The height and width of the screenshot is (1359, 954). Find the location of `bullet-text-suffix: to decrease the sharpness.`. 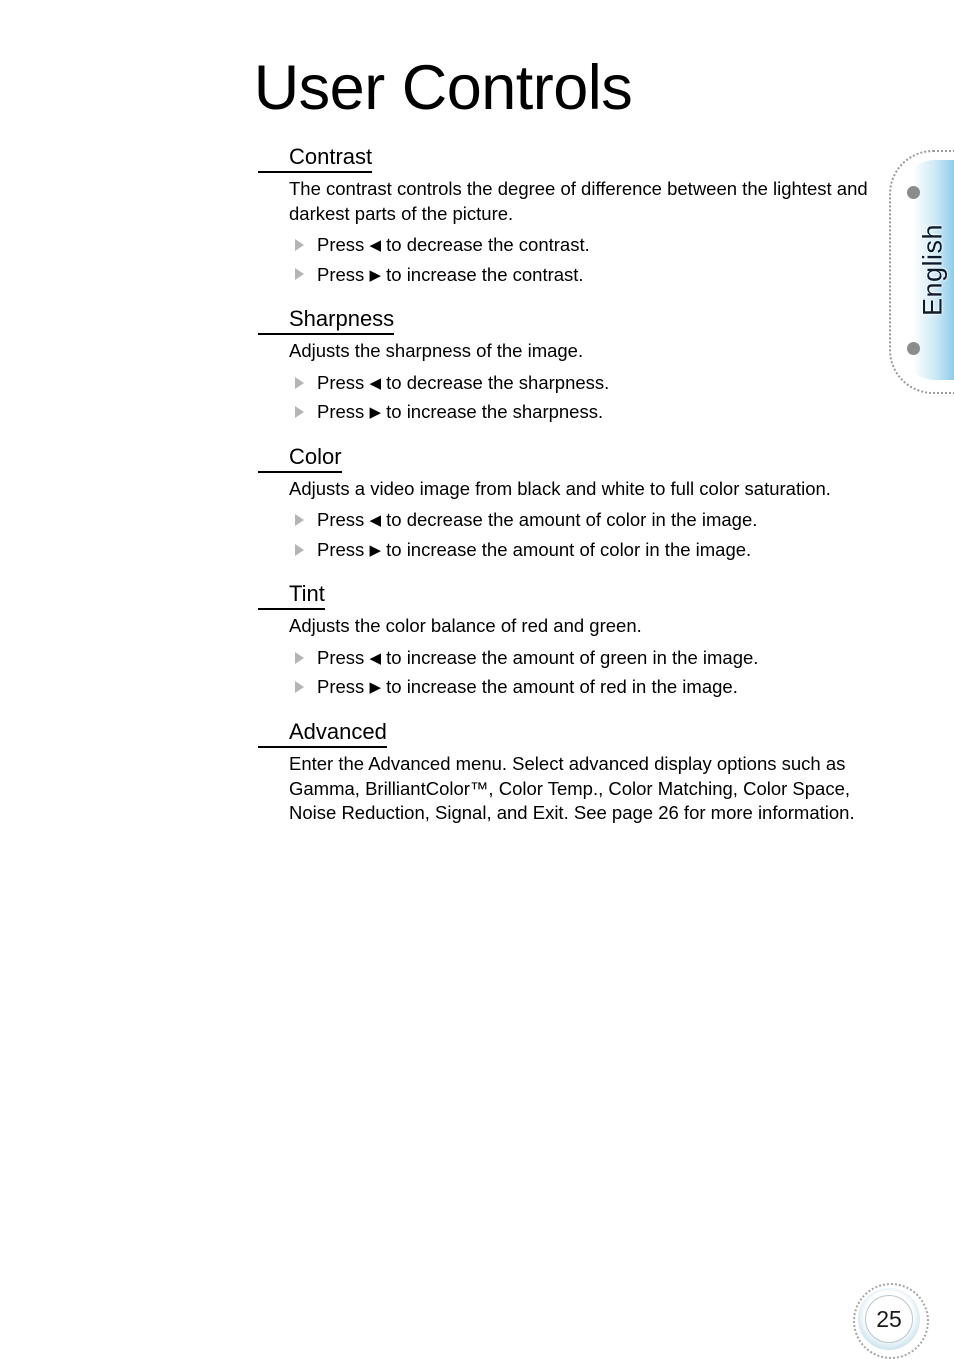

bullet-text-suffix: to decrease the sharpness. is located at coordinates (495, 382).